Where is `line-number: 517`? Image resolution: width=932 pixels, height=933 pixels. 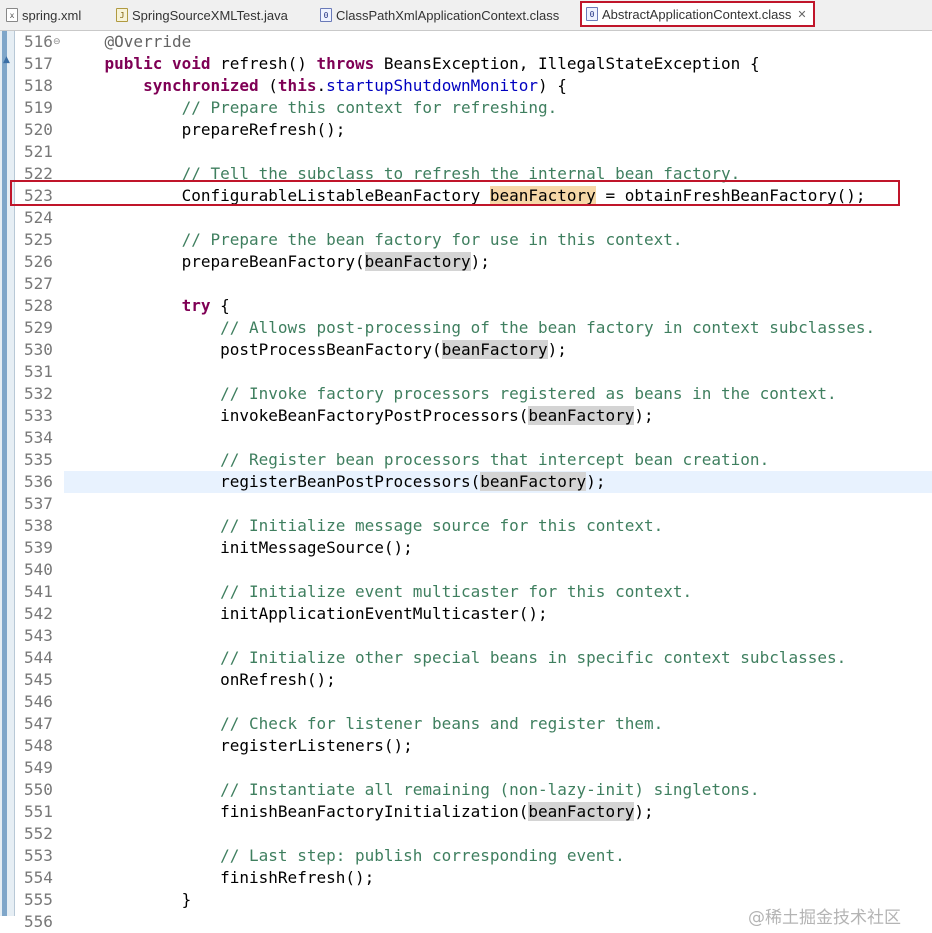
line-number: 517 is located at coordinates (38, 63).